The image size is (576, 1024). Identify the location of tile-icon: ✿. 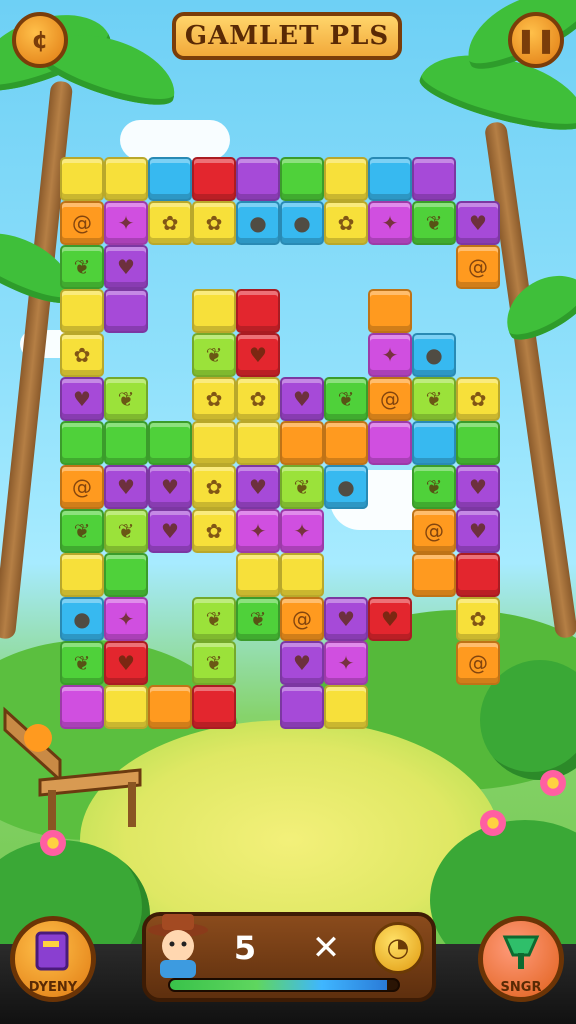
(214, 399).